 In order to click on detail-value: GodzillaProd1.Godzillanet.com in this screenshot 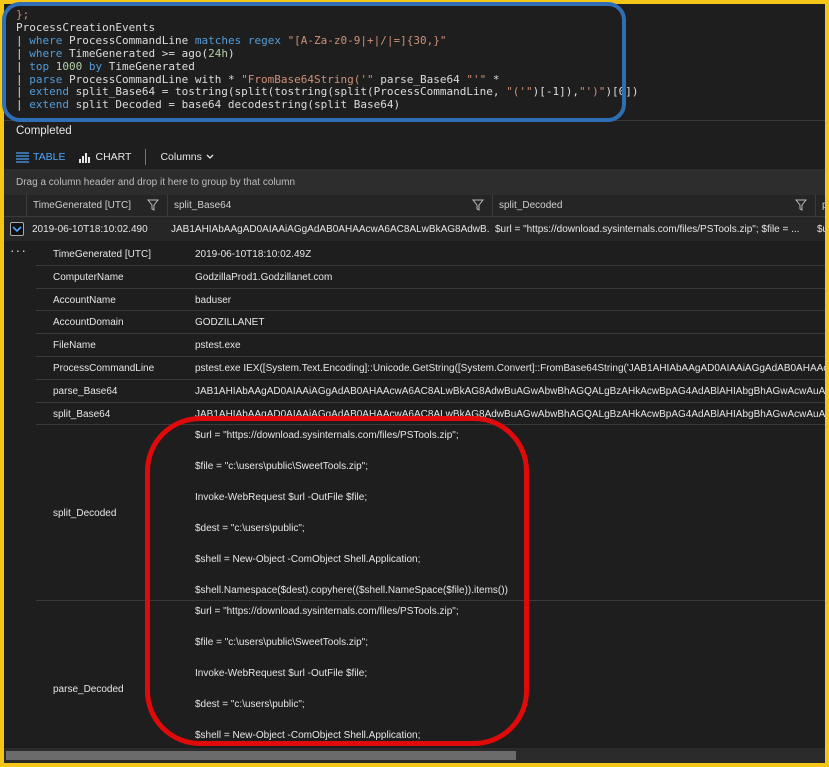, I will do `click(264, 277)`.